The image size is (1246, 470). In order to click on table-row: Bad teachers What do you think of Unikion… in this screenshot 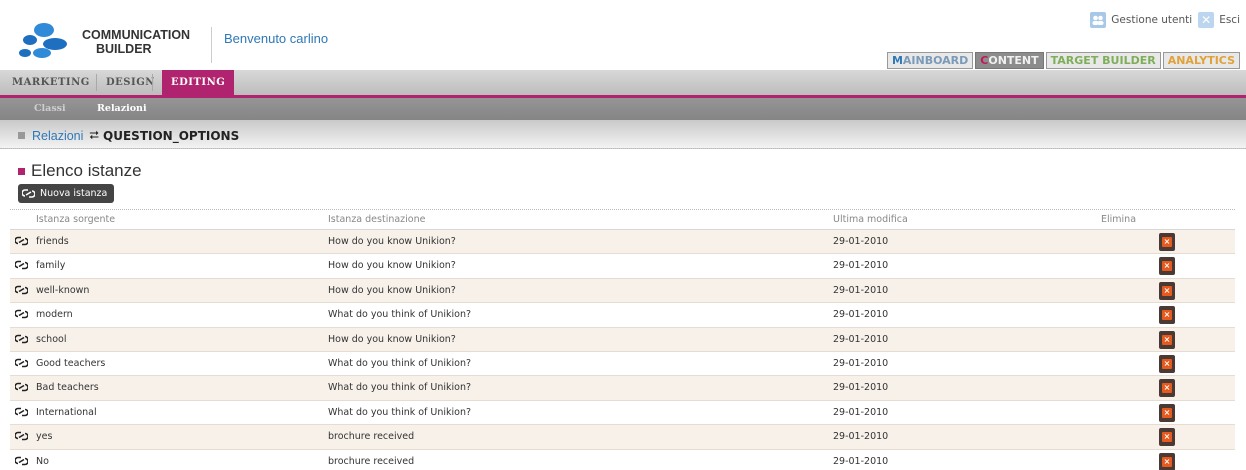, I will do `click(622, 388)`.